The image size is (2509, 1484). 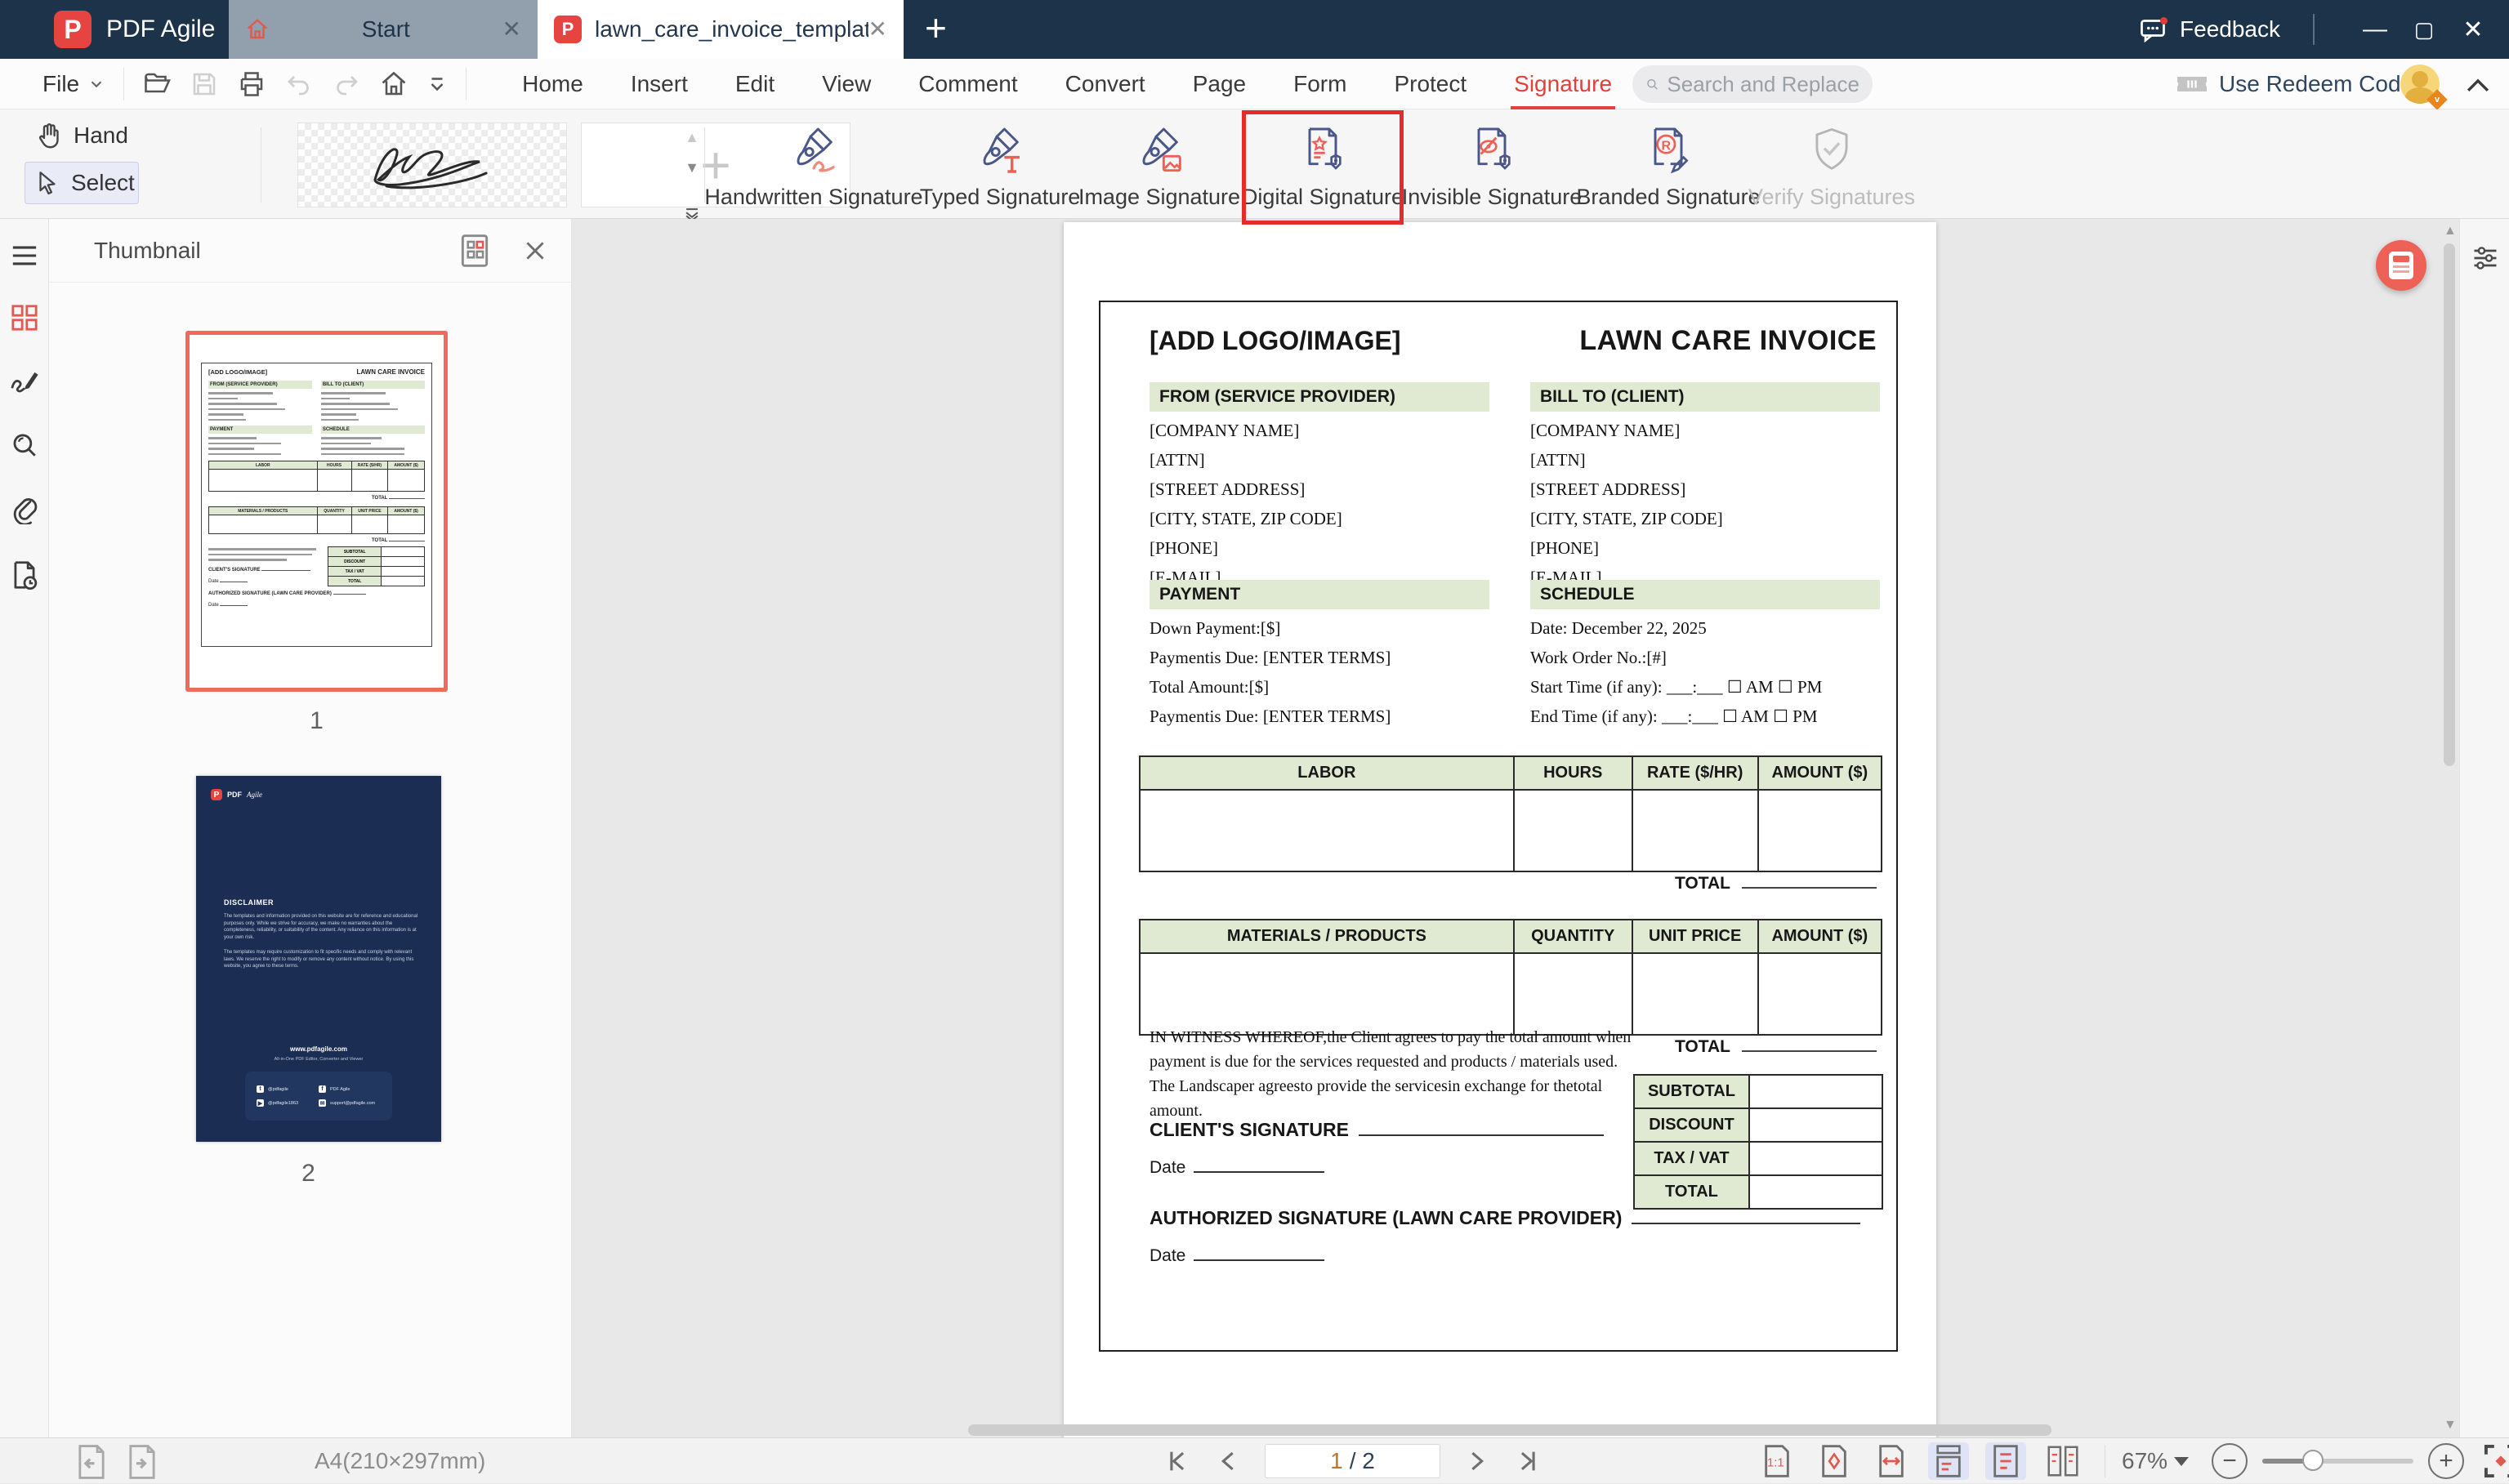 I want to click on menu-comment: Comment, so click(x=968, y=84).